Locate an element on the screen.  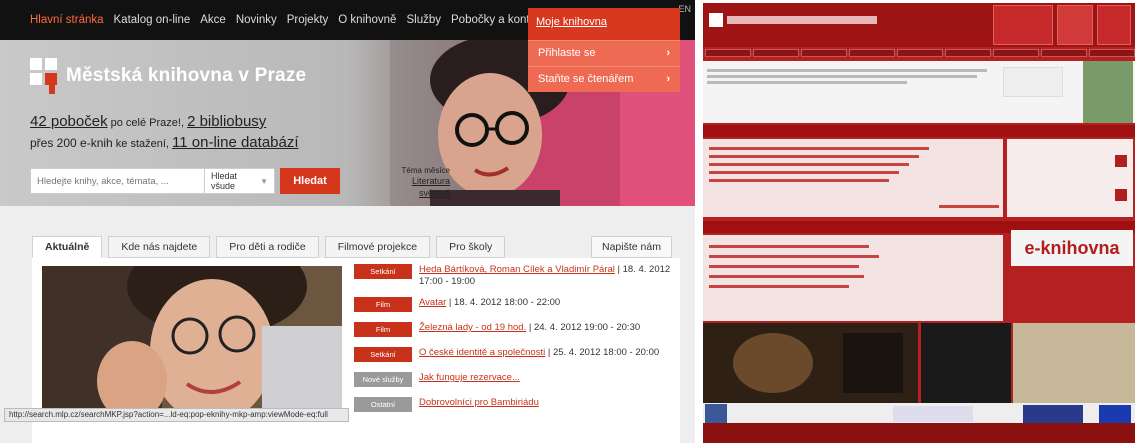
old-site-intro is located at coordinates (919, 92).